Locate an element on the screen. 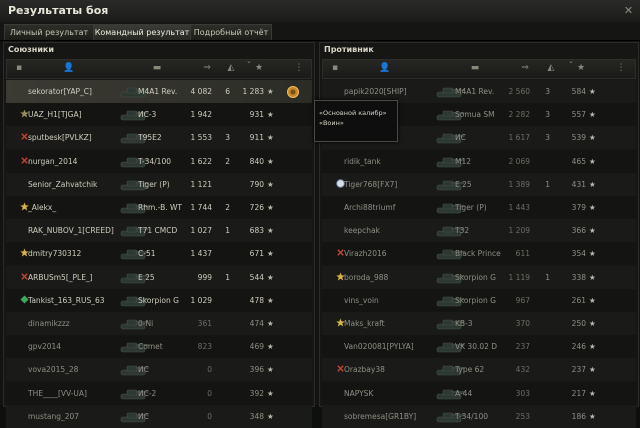 This screenshot has height=428, width=640. table-row: THE____[VV-UA] ИС-2 0 392 ★ is located at coordinates (159, 393).